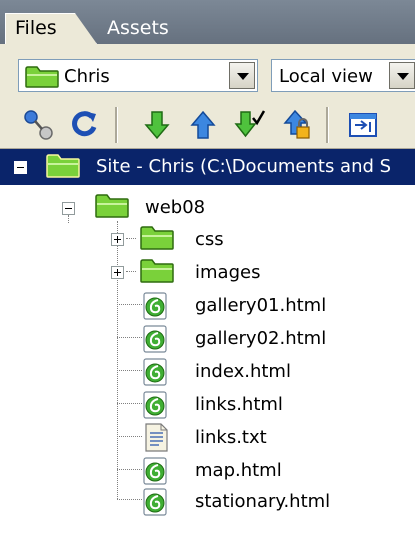 The image size is (415, 538). I want to click on tree-item-file: gallery02.html, so click(207, 338).